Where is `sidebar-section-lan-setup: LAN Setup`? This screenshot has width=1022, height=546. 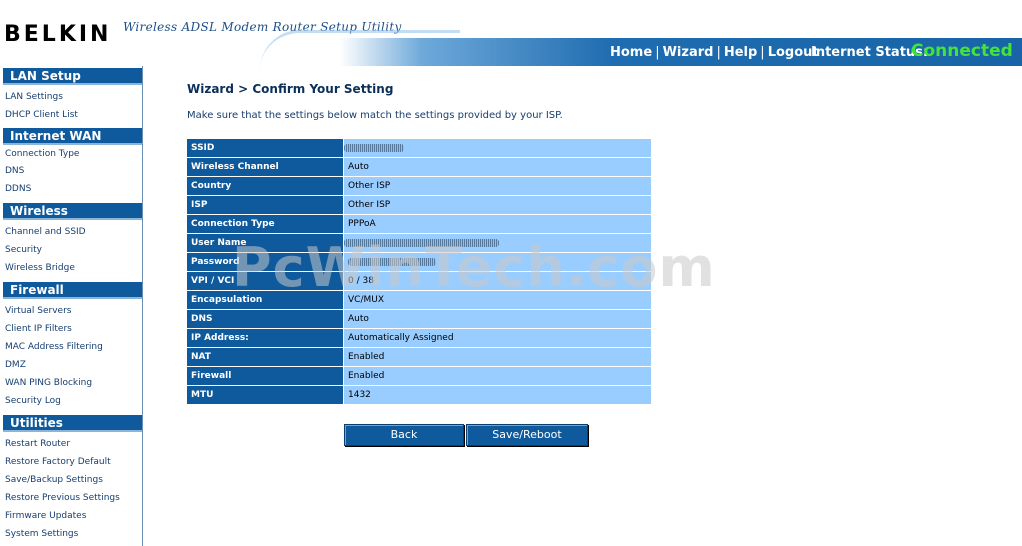 sidebar-section-lan-setup: LAN Setup is located at coordinates (72, 76).